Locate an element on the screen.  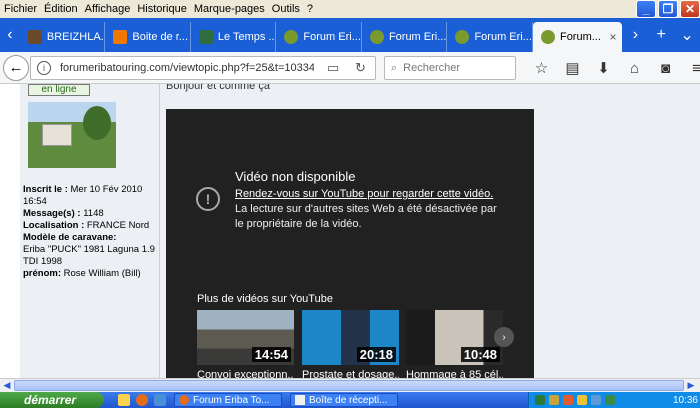
back-button: ← is located at coordinates (16, 67).